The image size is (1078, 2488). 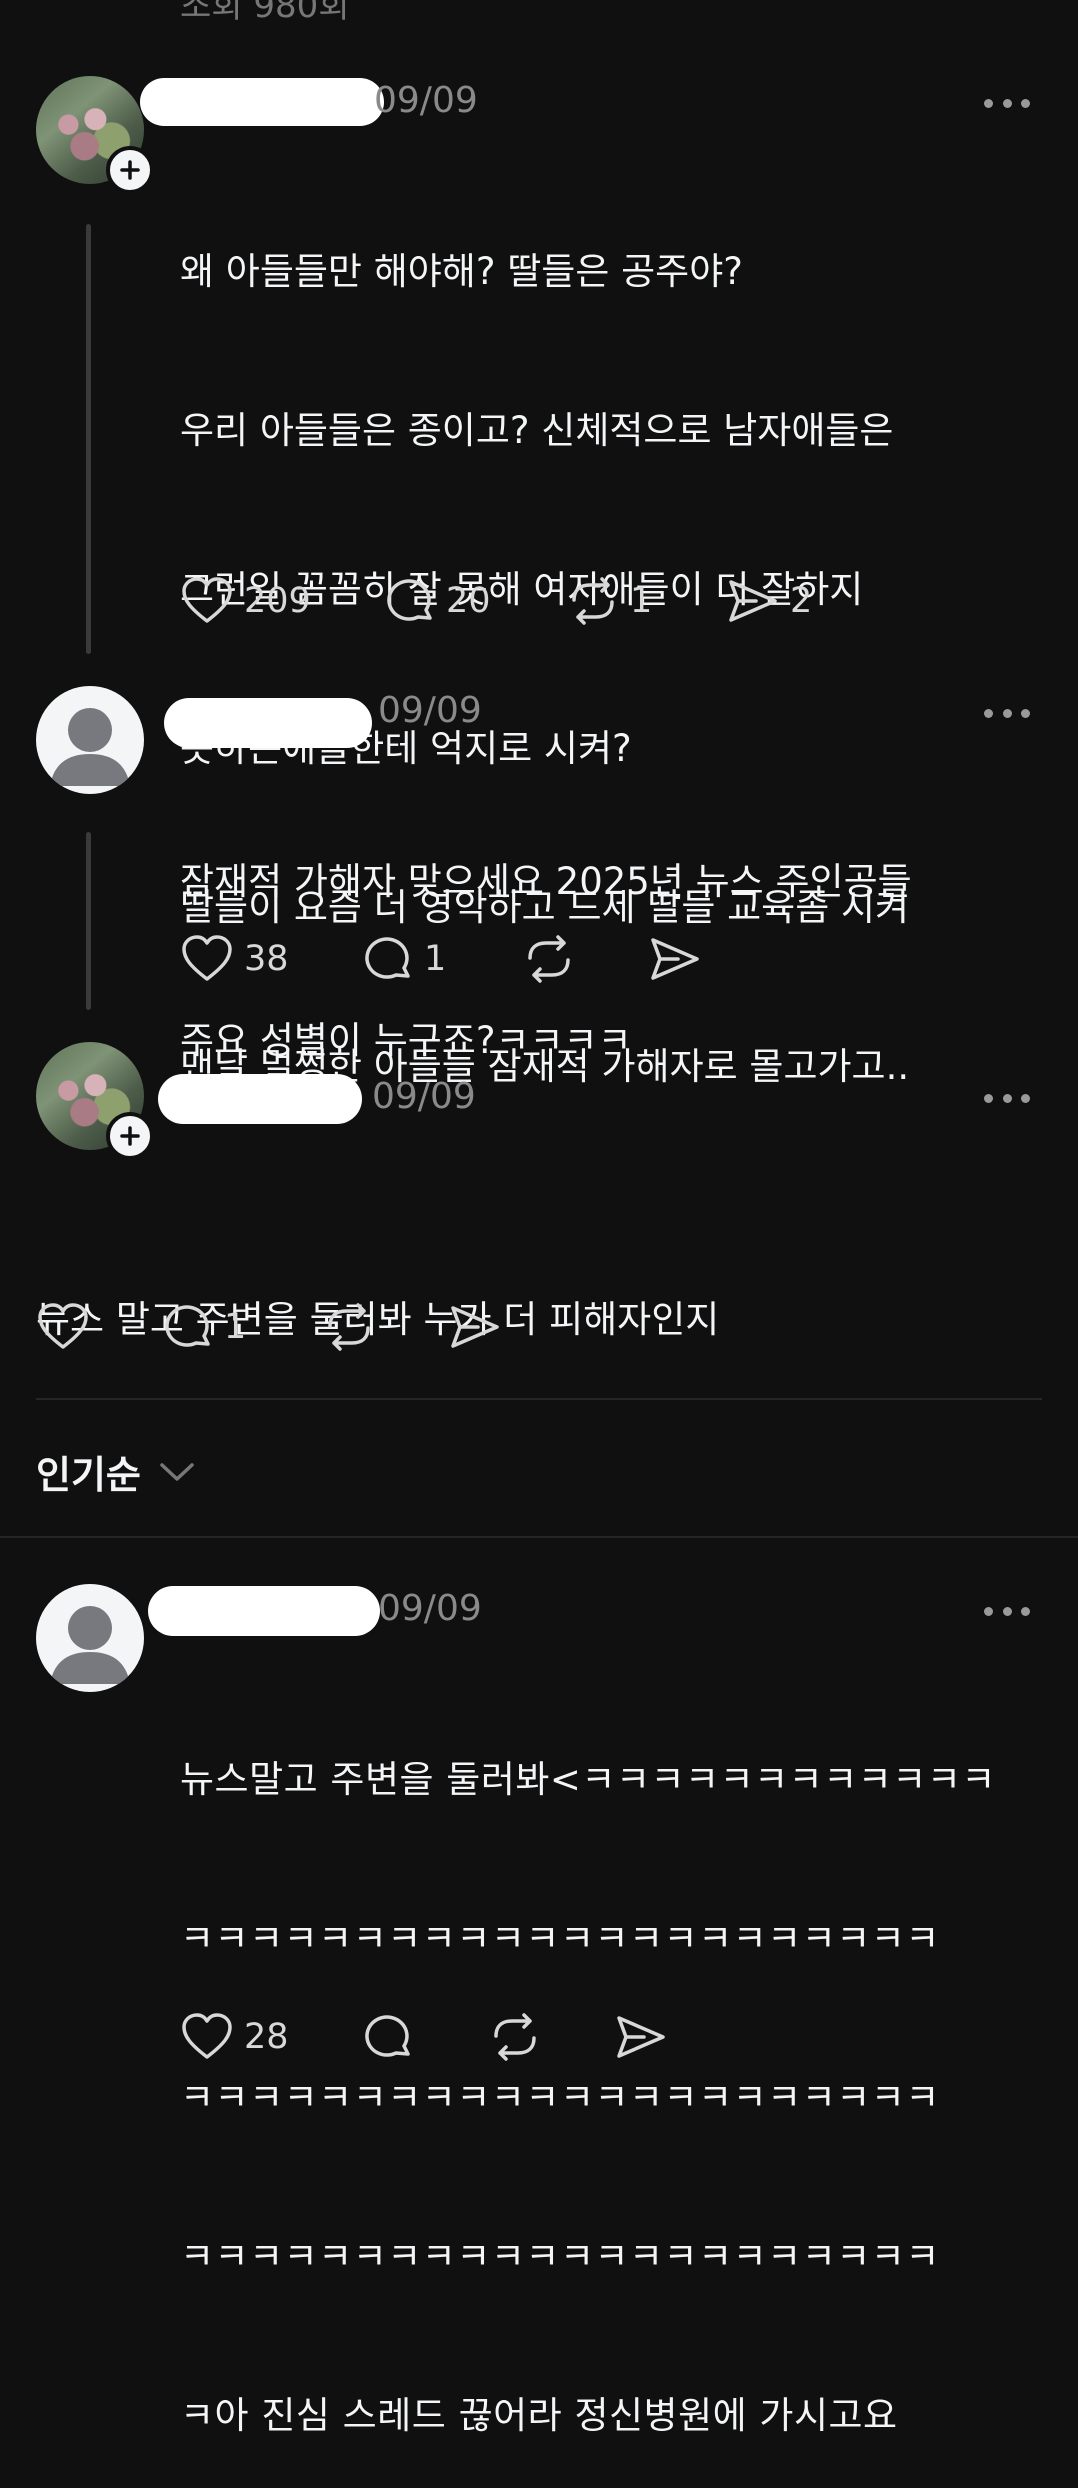 I want to click on comment-line: 뉴스 말고 주변을 둘러봐 누가 더 피해자인지, so click(x=378, y=1319).